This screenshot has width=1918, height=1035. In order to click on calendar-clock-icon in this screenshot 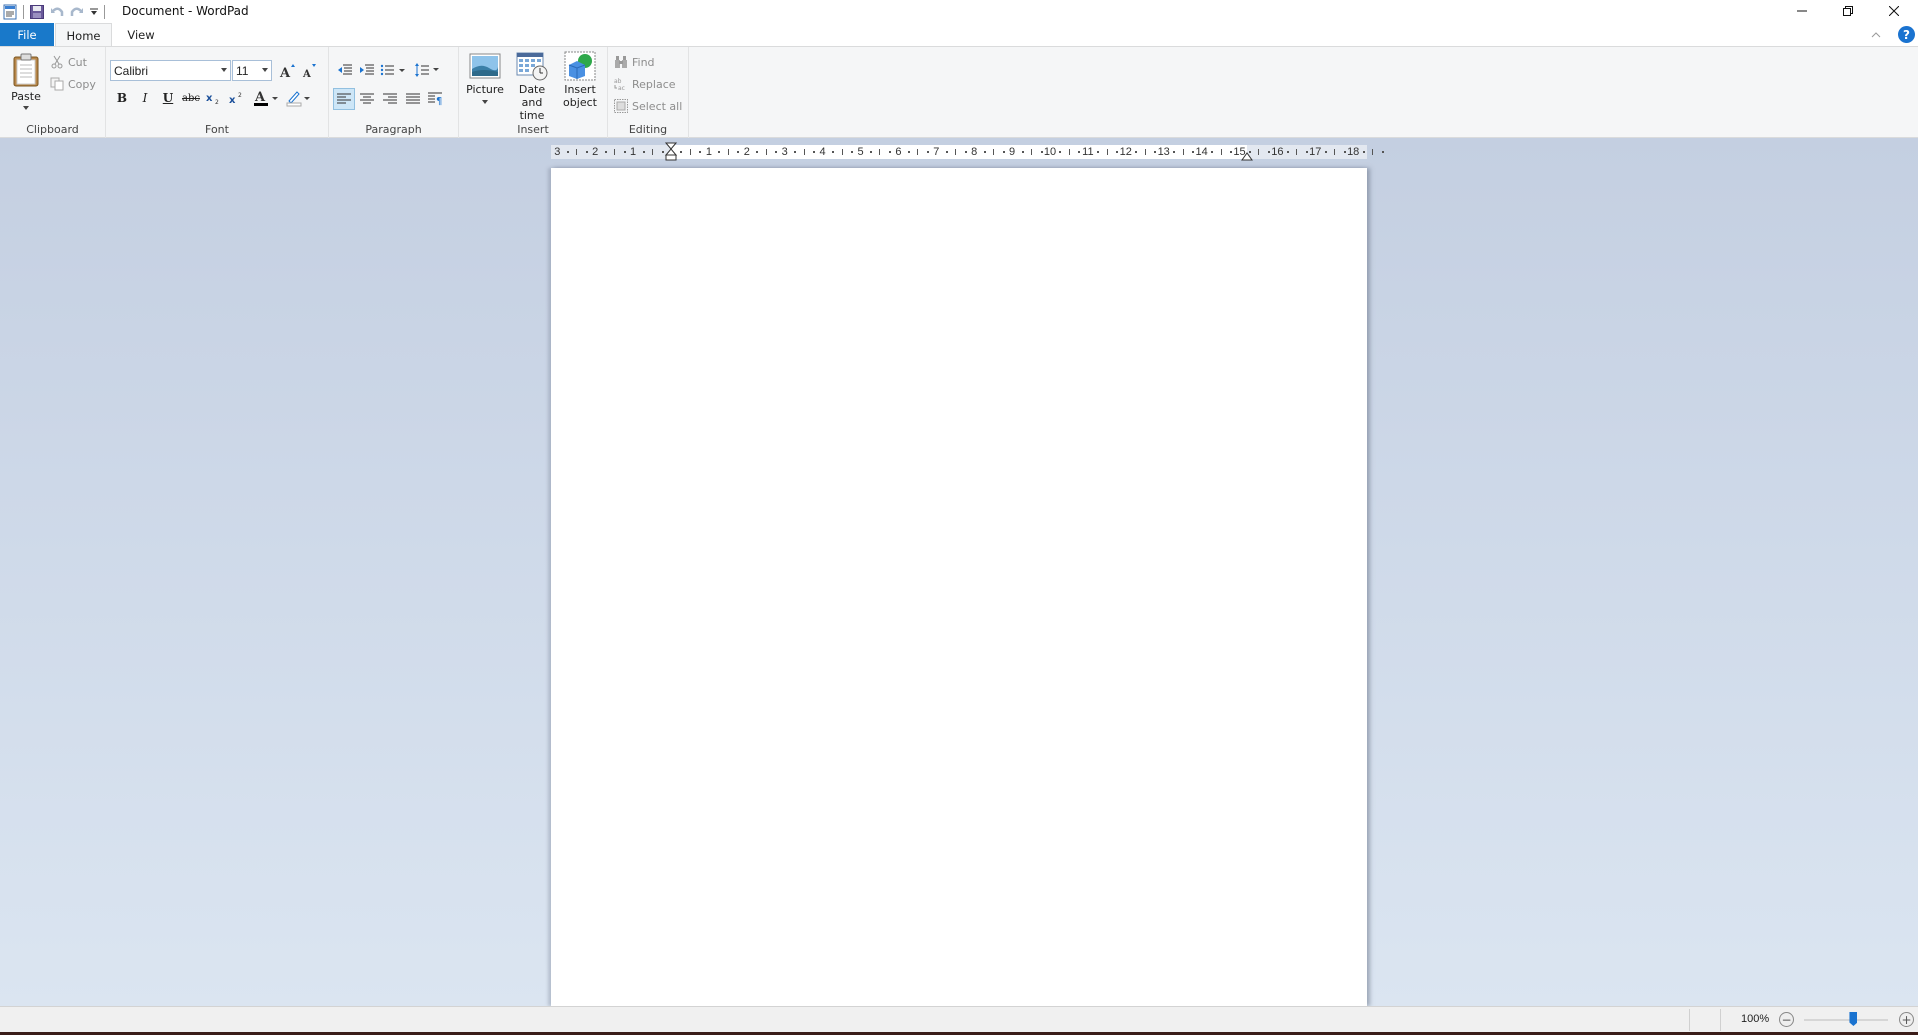, I will do `click(532, 66)`.